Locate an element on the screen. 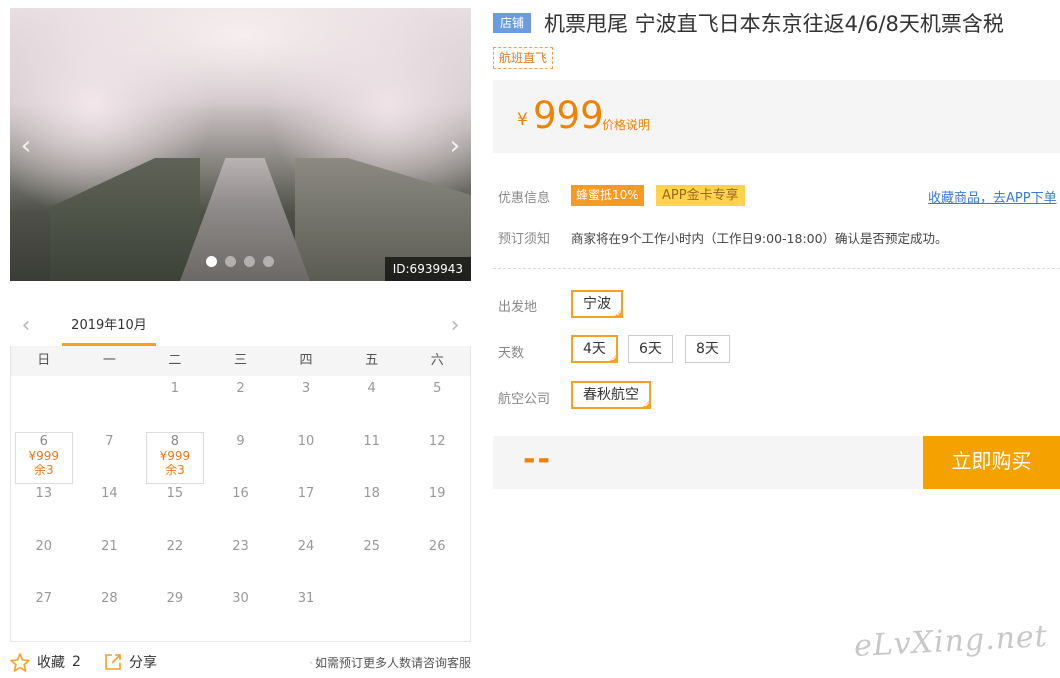 The height and width of the screenshot is (678, 1060). calendar-day-number: 22 is located at coordinates (175, 546).